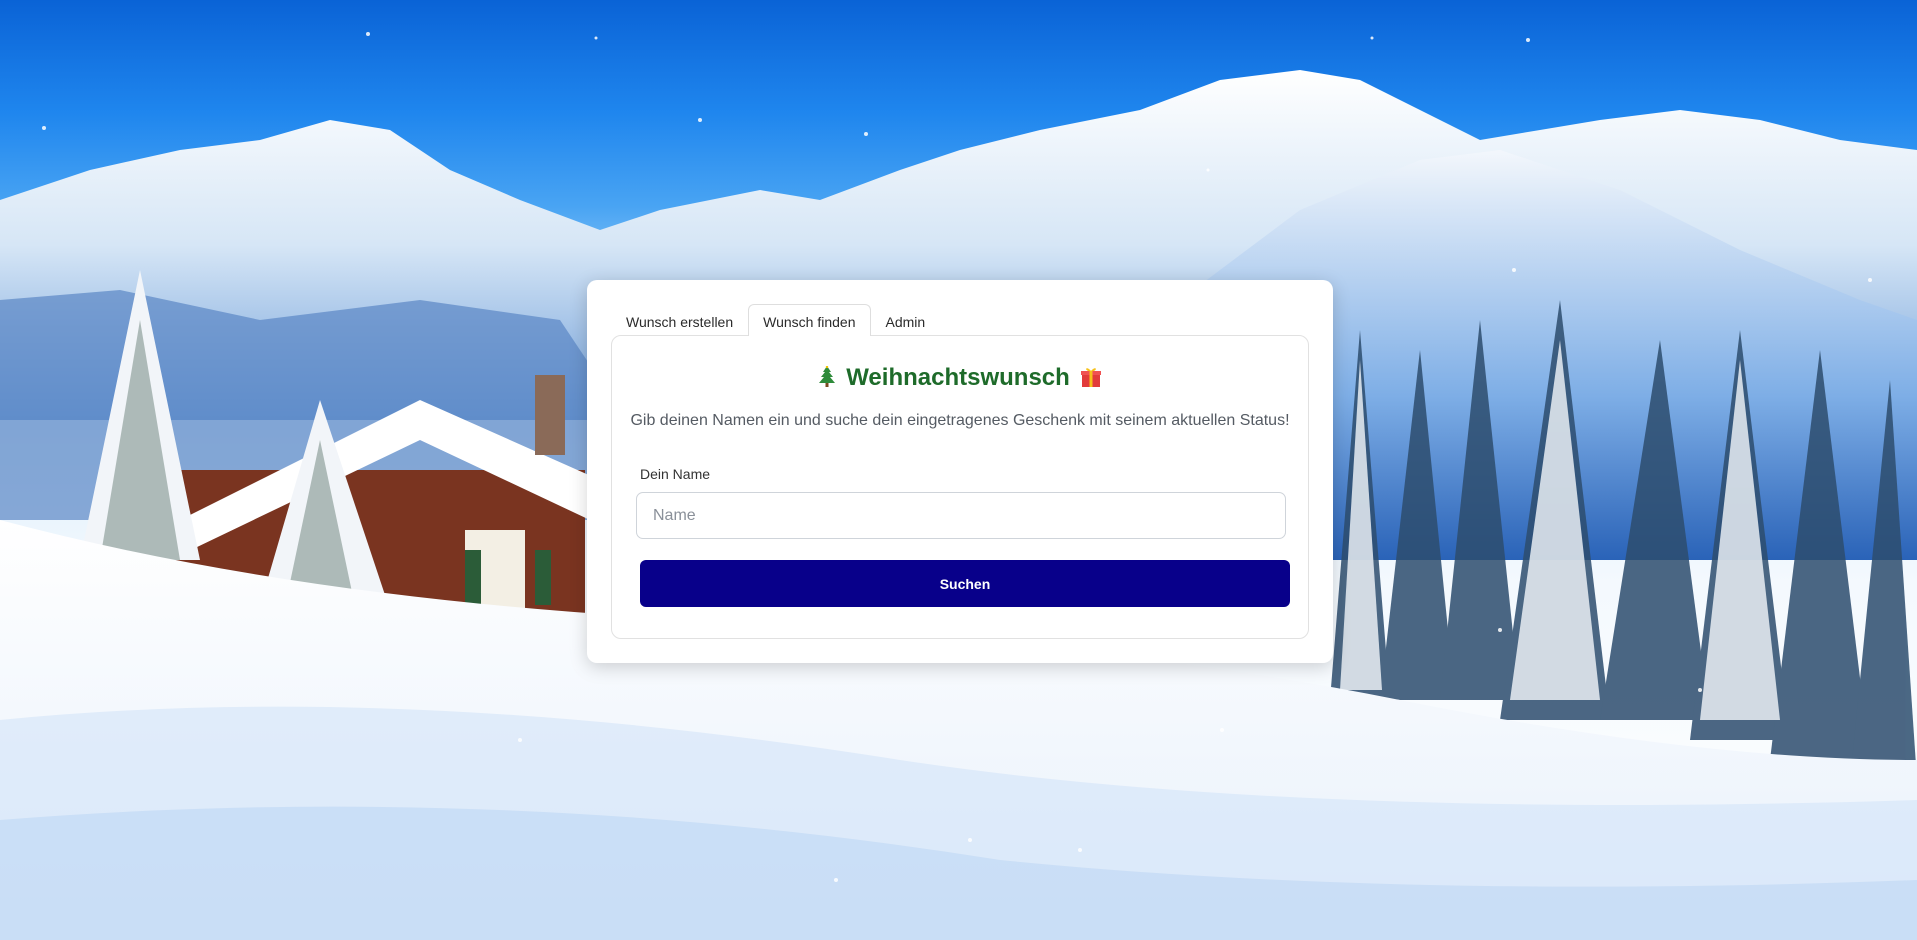  Describe the element at coordinates (827, 380) in the screenshot. I see `christmas-tree-icon` at that location.